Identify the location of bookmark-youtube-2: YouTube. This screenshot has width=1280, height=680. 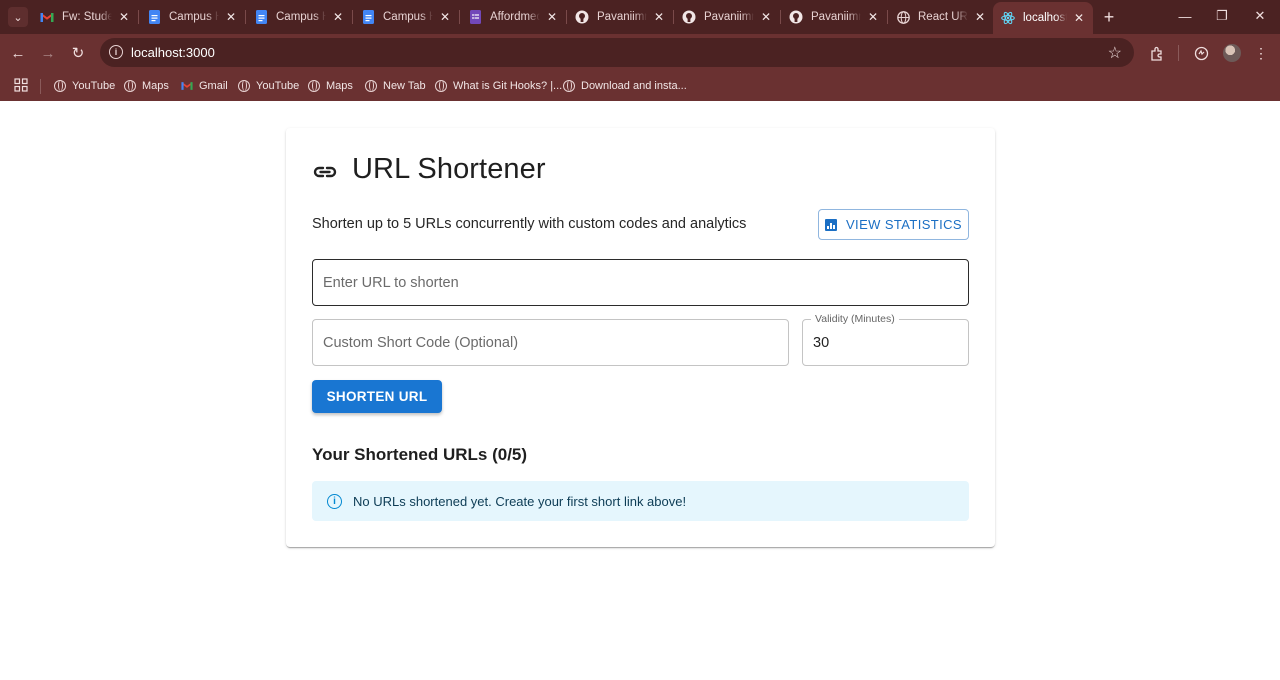
(268, 86).